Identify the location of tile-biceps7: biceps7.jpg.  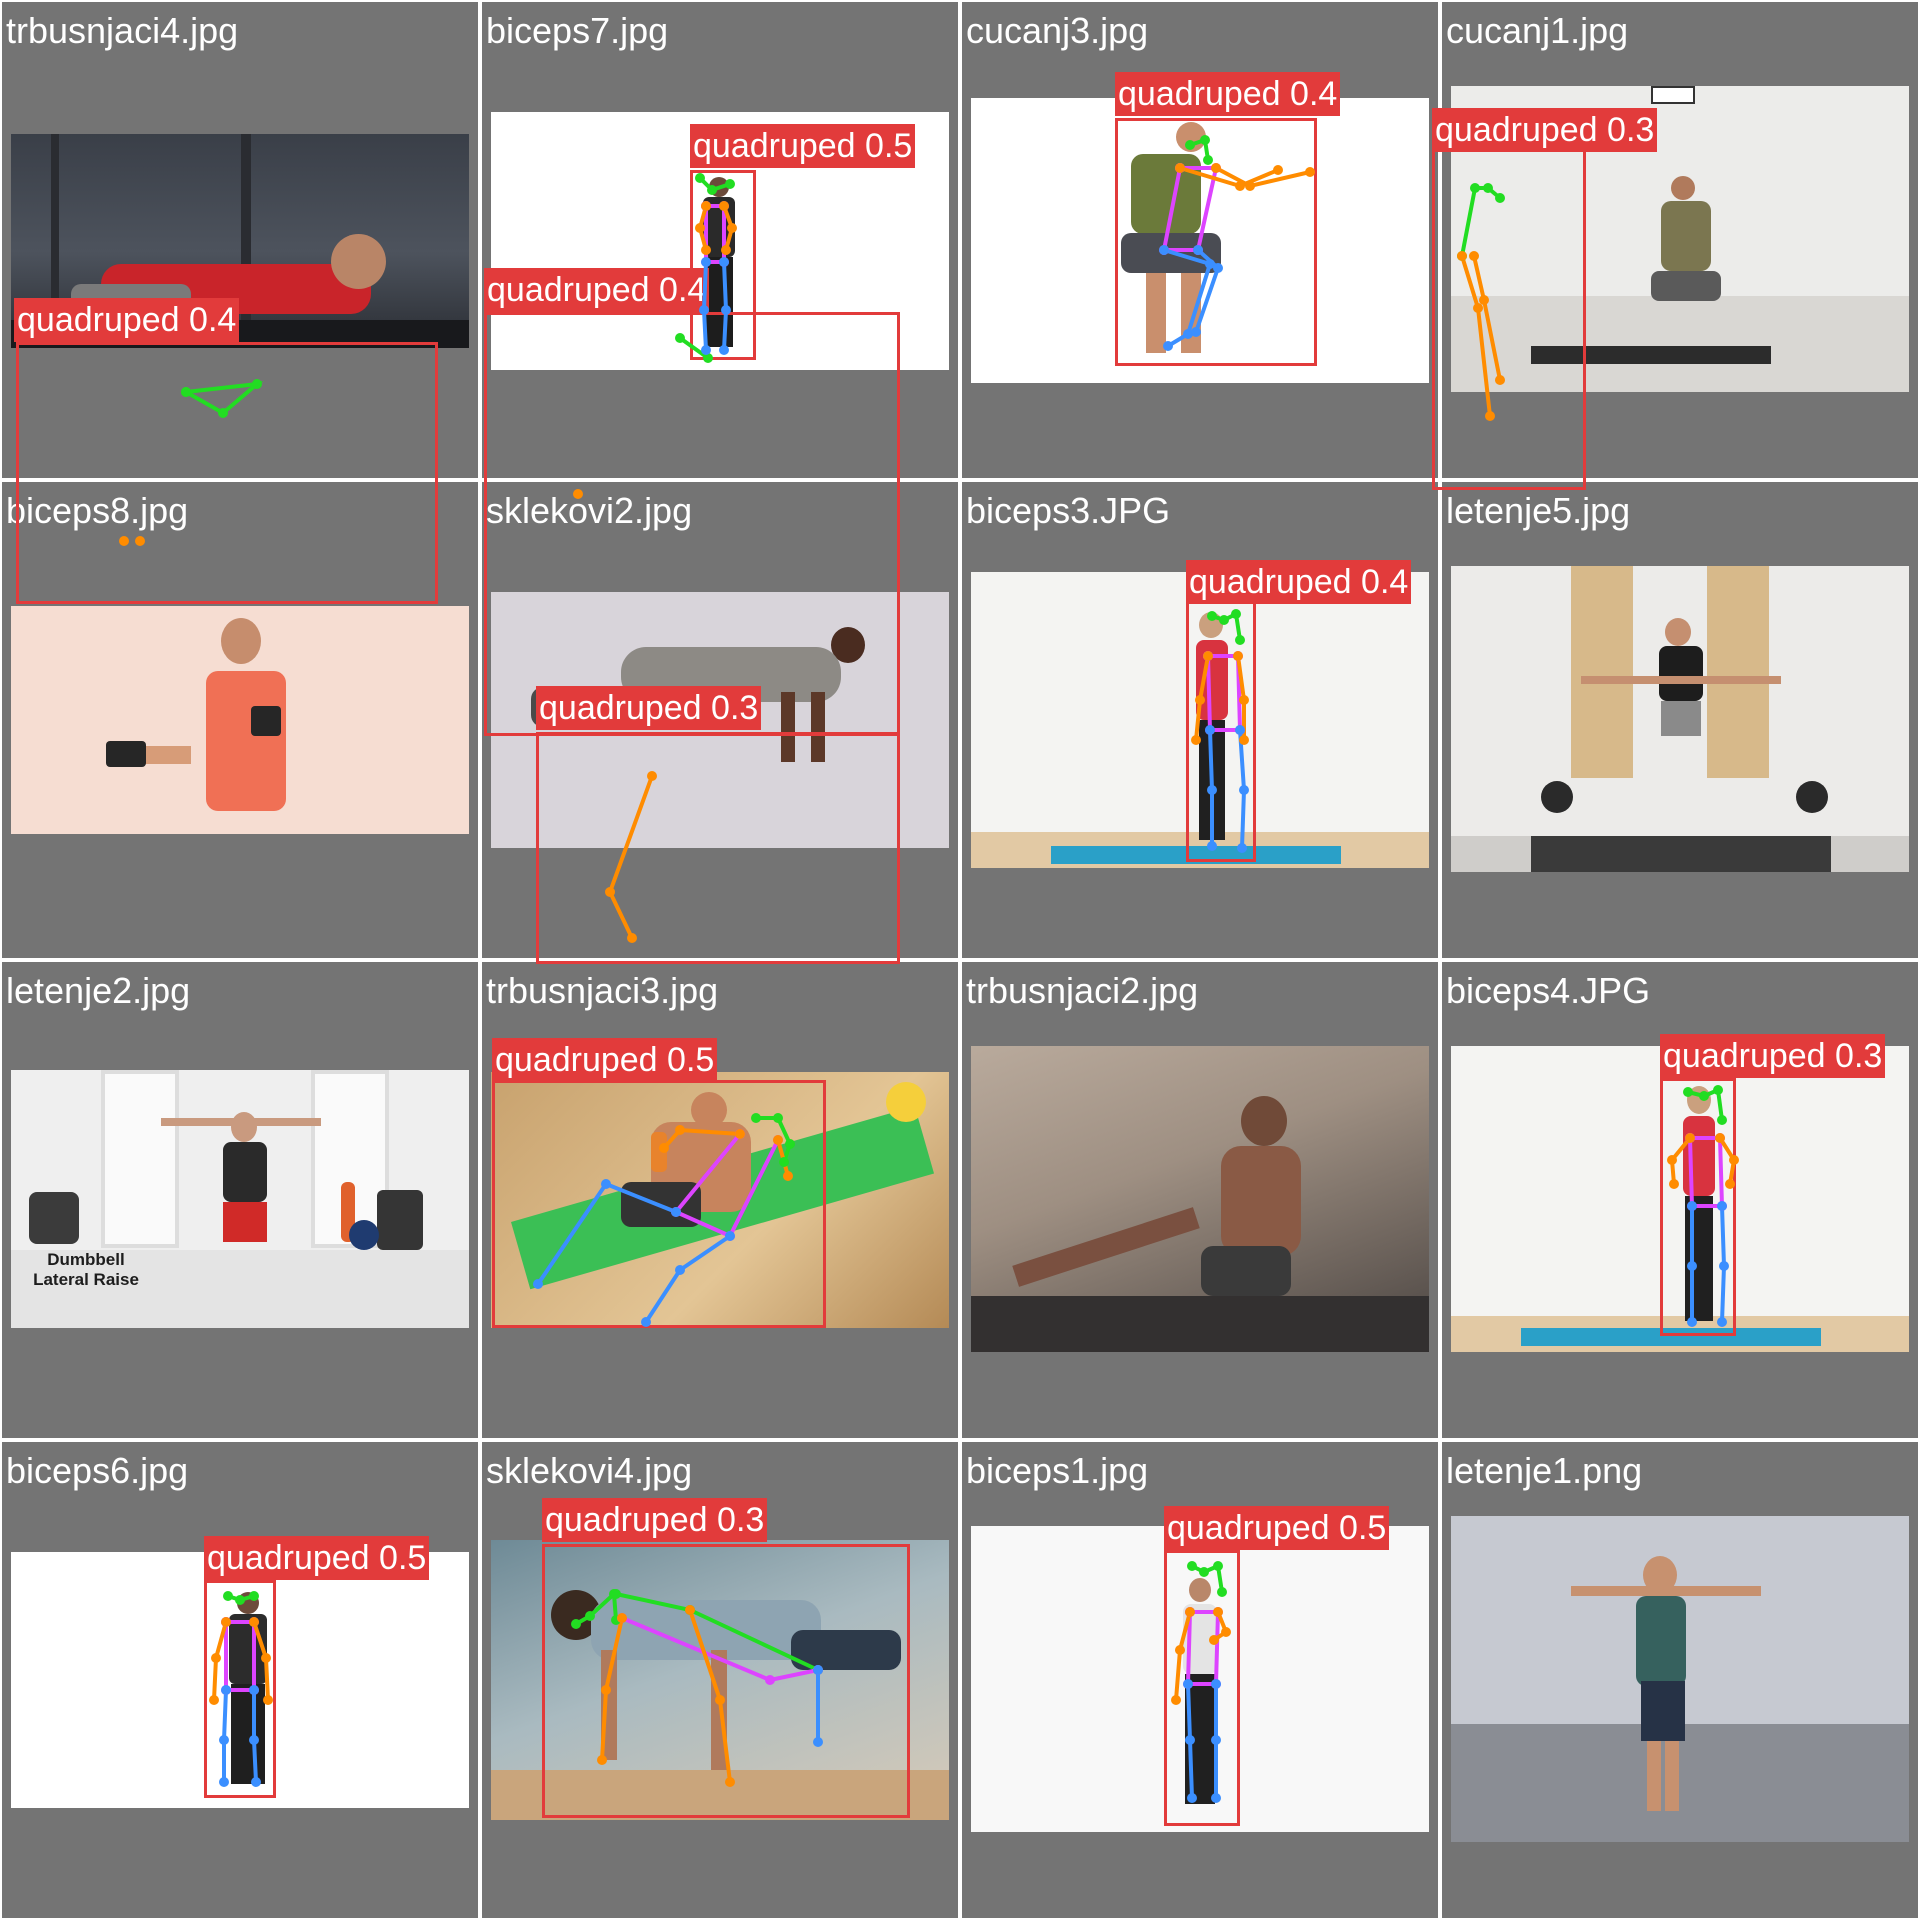
(720, 240).